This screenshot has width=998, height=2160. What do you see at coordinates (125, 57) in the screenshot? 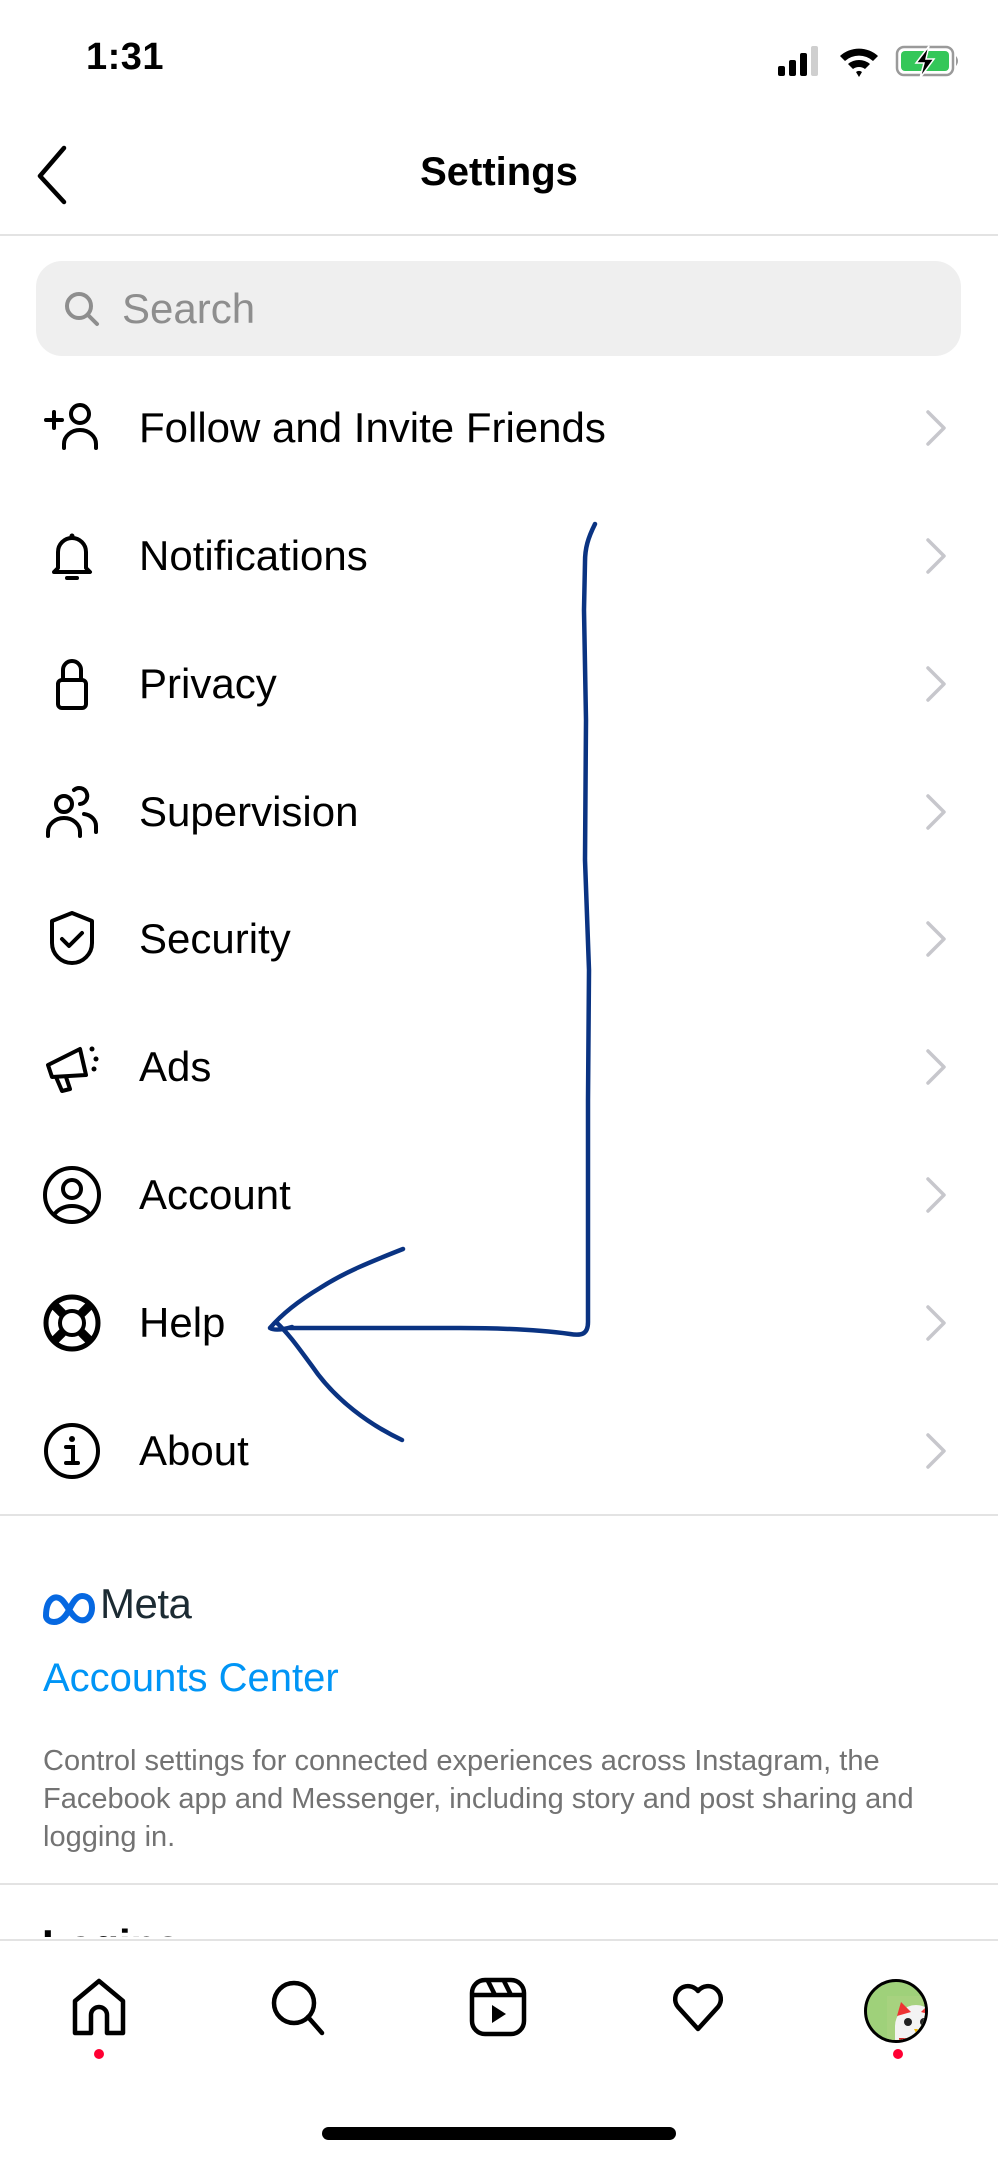
I see `status-time: 1:31` at bounding box center [125, 57].